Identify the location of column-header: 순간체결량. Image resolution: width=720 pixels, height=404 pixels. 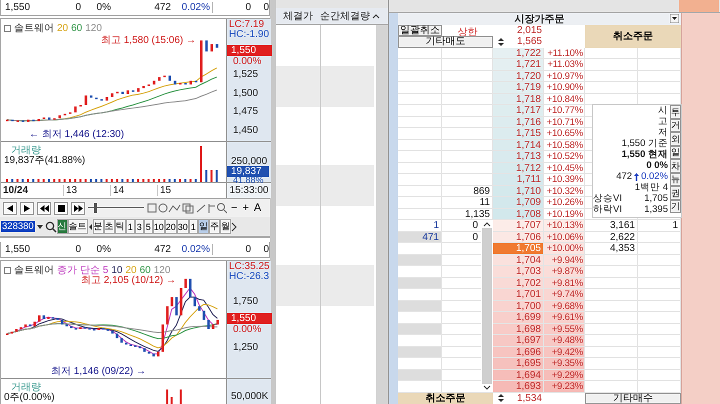
(345, 16).